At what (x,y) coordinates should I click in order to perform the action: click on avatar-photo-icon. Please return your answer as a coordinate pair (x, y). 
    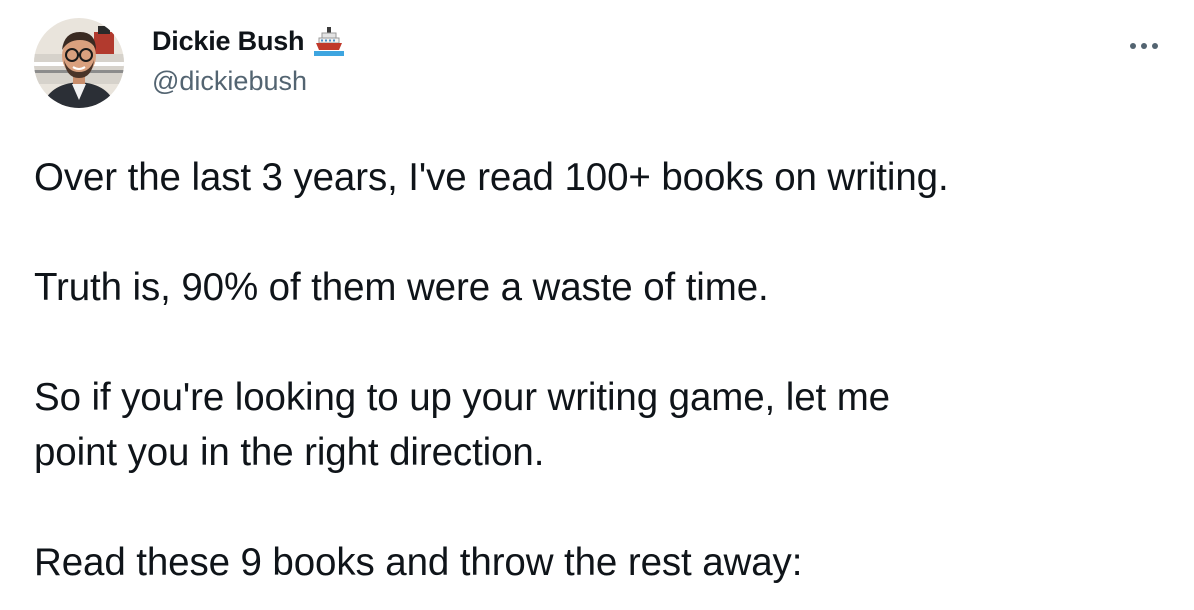
    Looking at the image, I should click on (79, 63).